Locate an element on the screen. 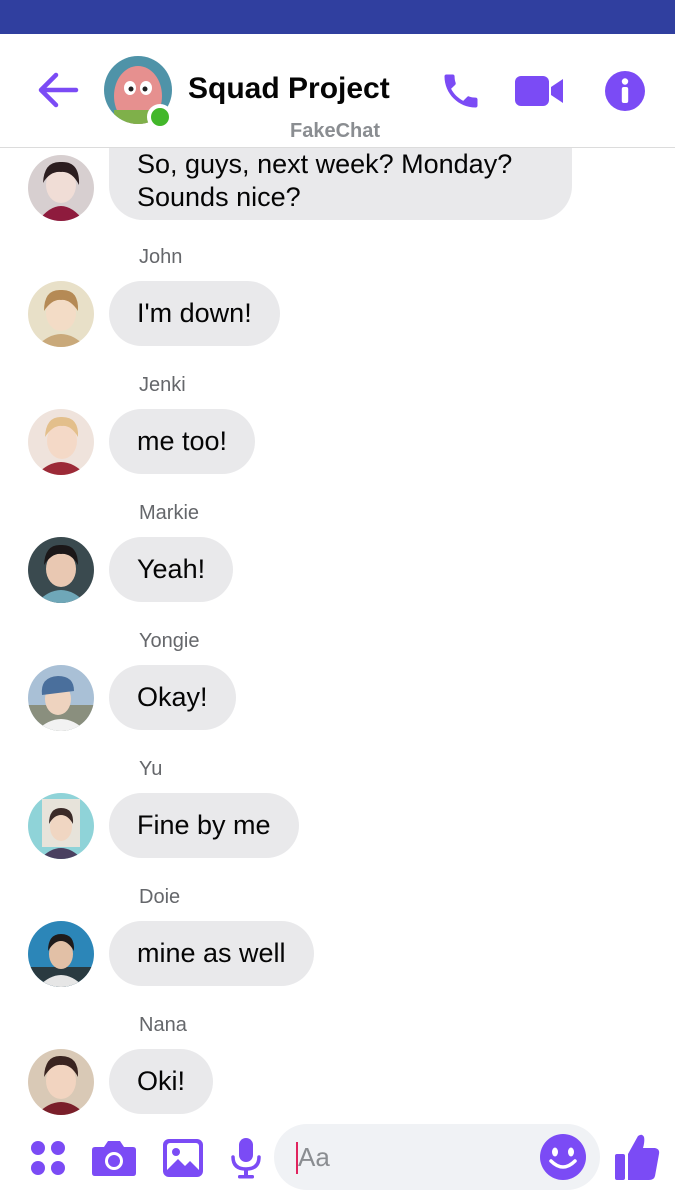 The height and width of the screenshot is (1200, 675). phone-icon is located at coordinates (461, 91).